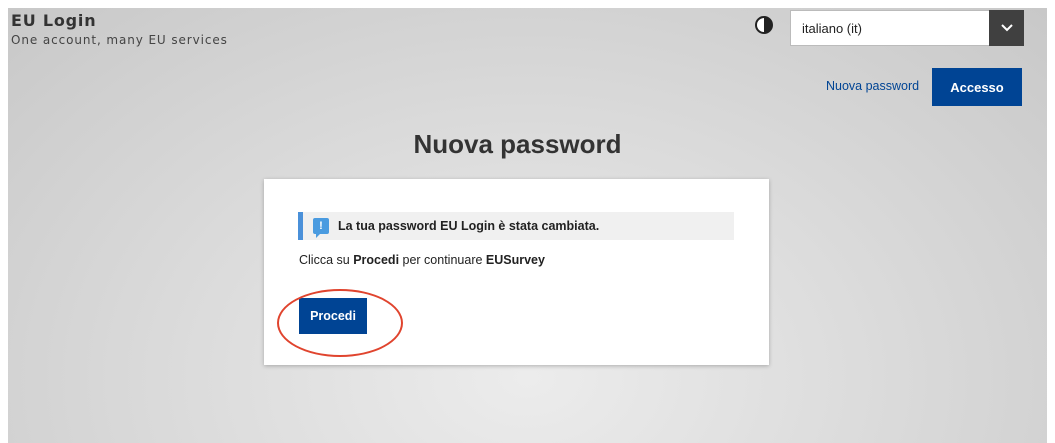 This screenshot has width=1055, height=443. What do you see at coordinates (872, 86) in the screenshot?
I see `new-password-link: Nuova password` at bounding box center [872, 86].